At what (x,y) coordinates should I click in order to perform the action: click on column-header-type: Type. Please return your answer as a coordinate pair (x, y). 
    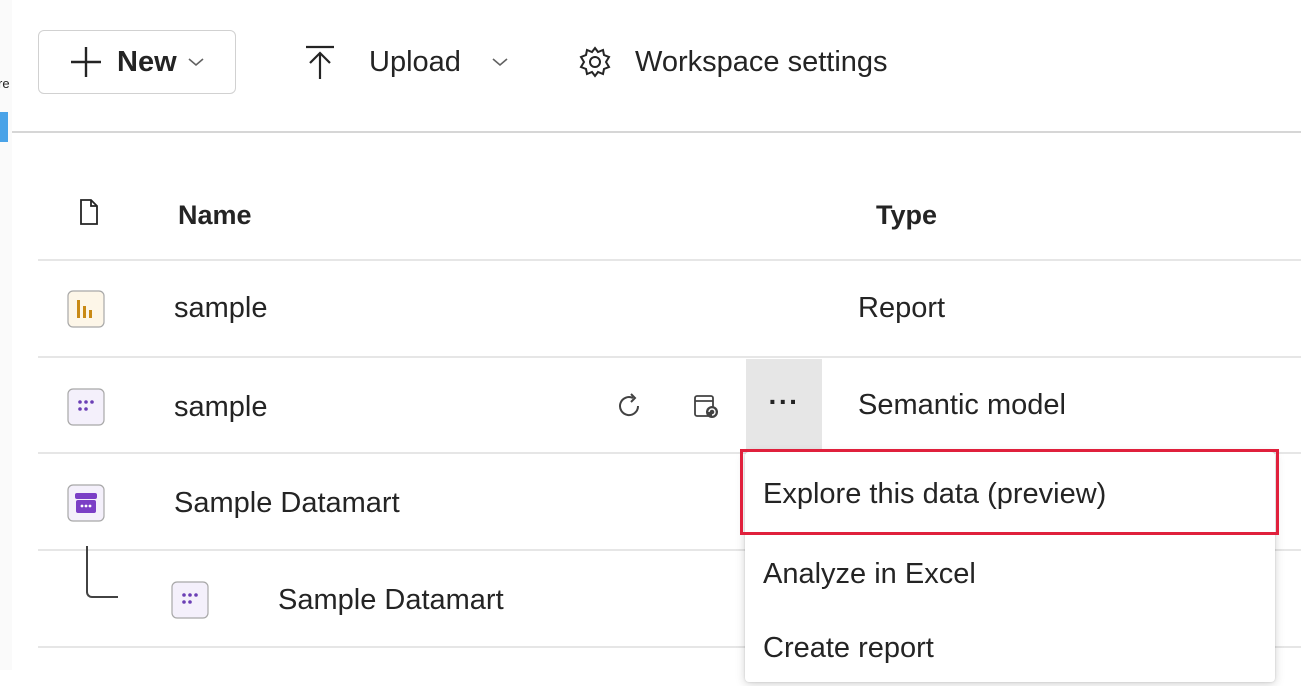
    Looking at the image, I should click on (906, 215).